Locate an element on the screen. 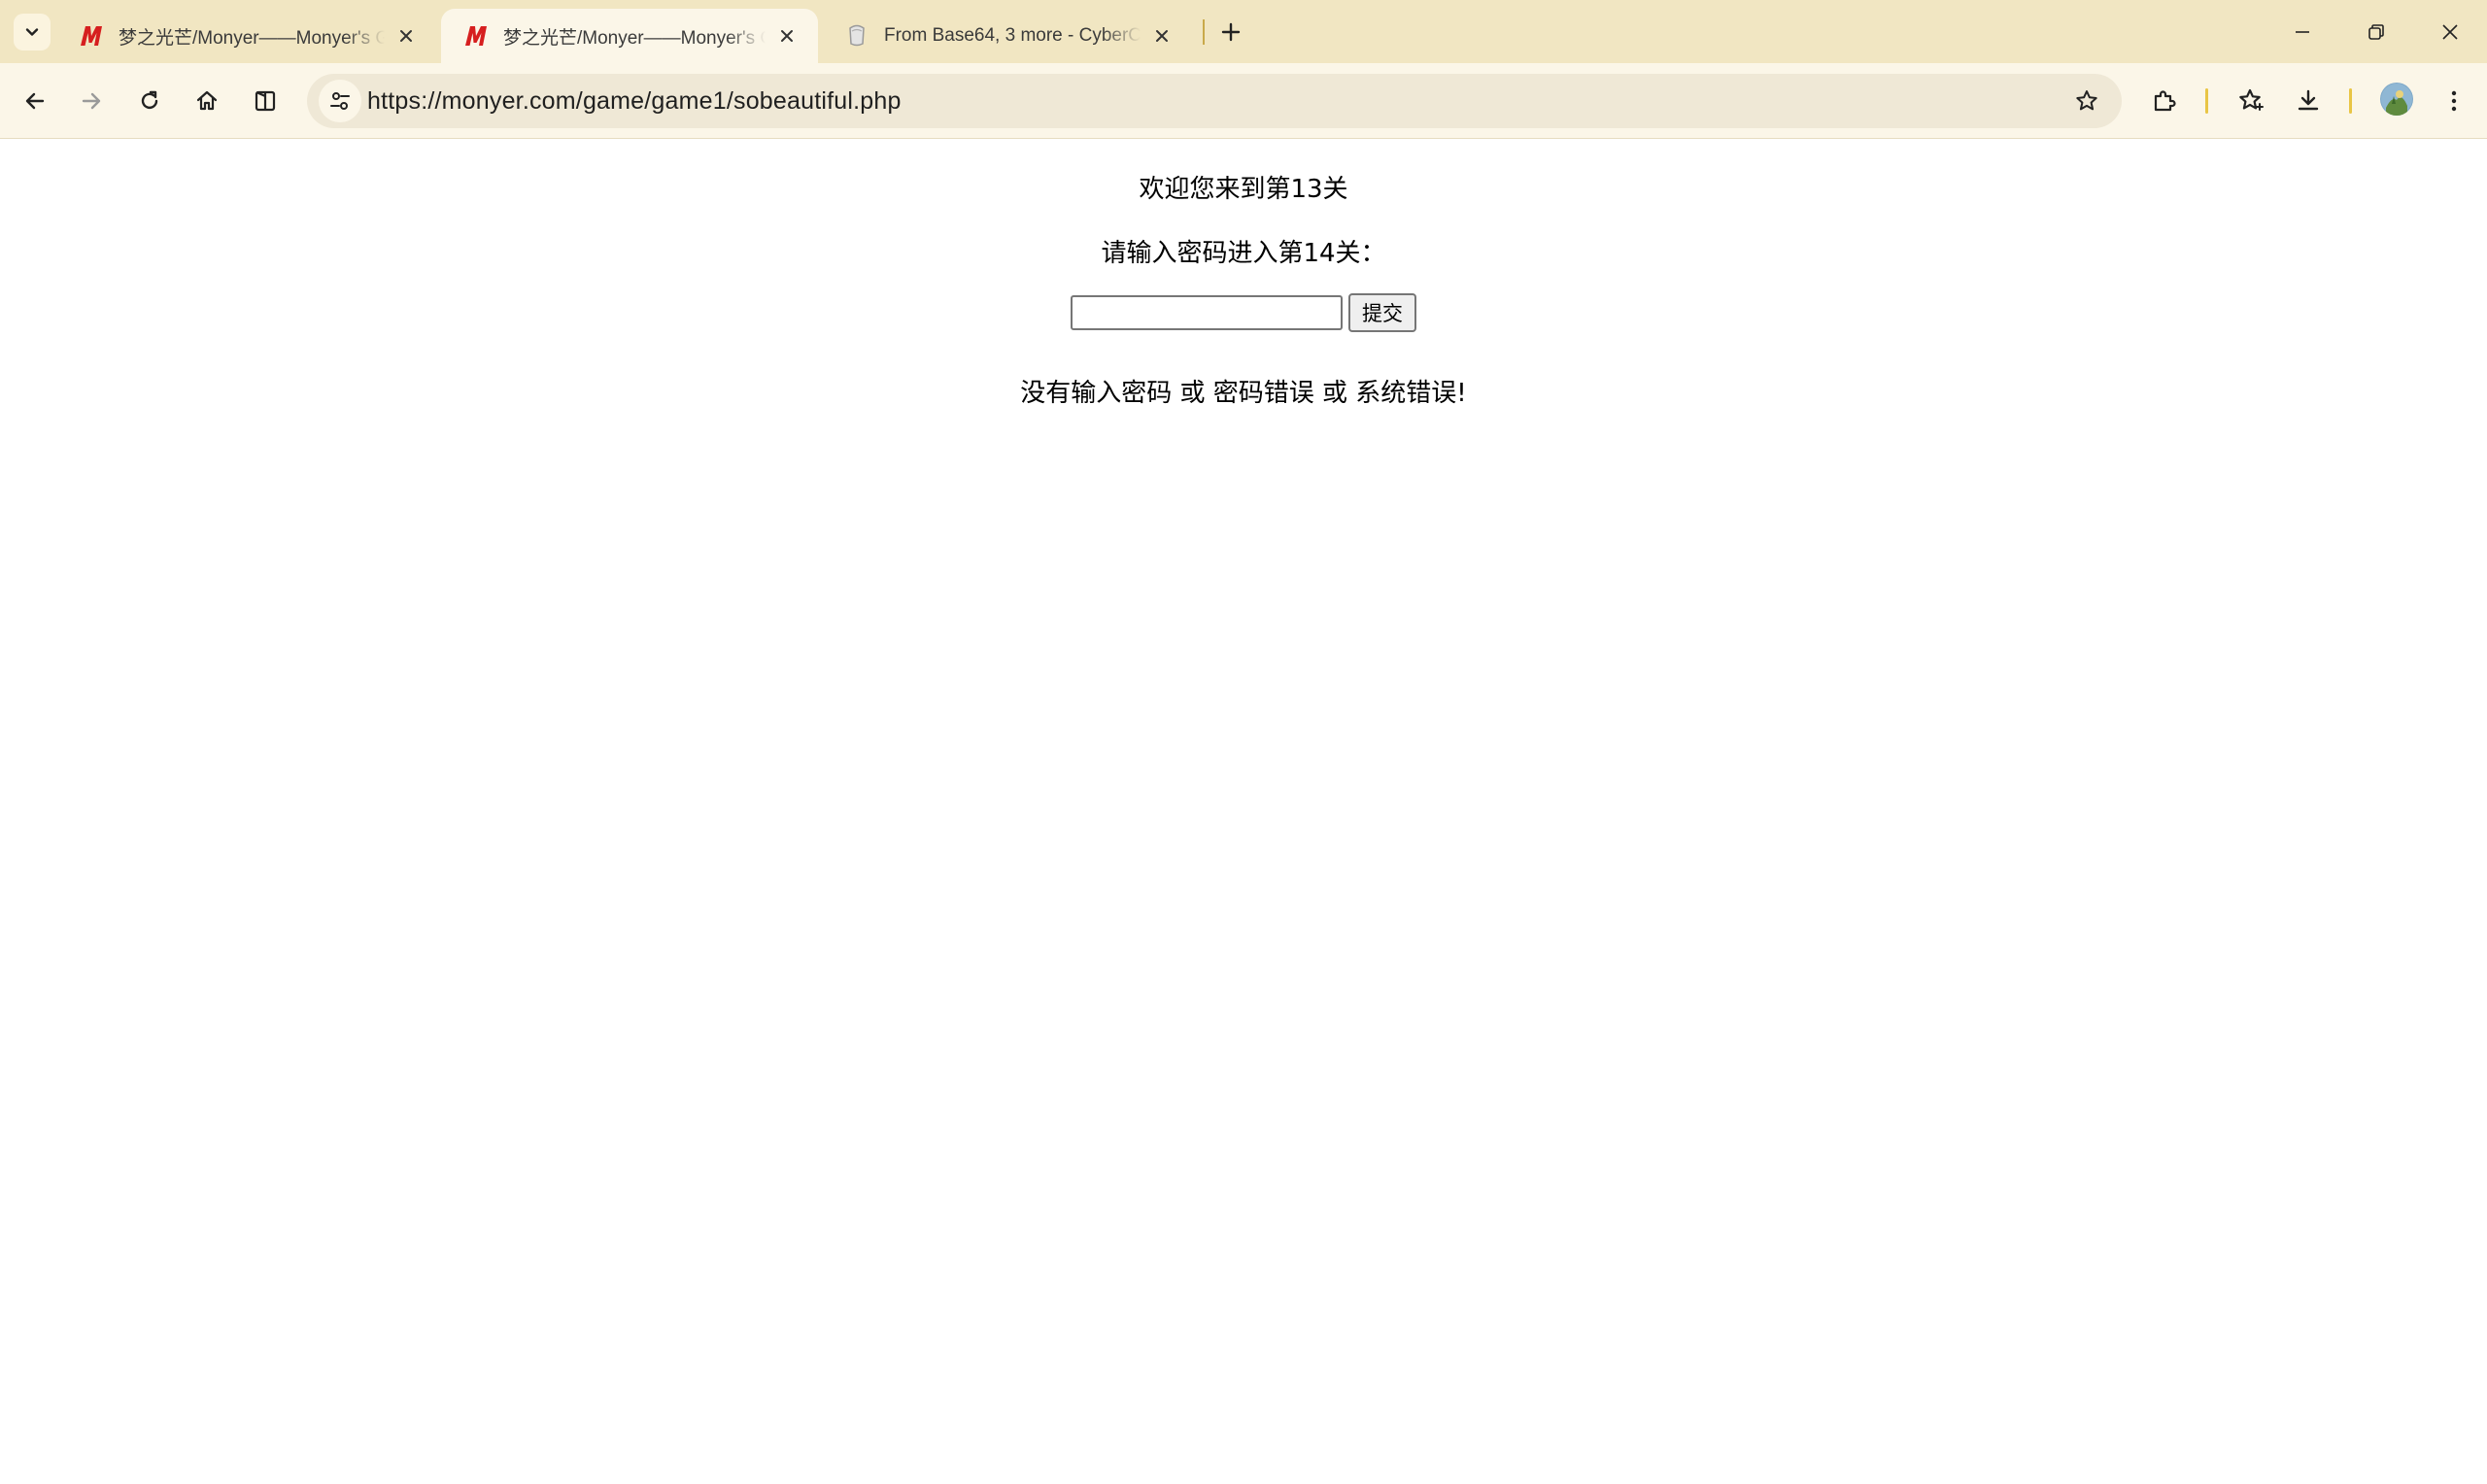  tab-monyer-2: 梦之光芒/Monyer——Monyer's Game is located at coordinates (629, 36).